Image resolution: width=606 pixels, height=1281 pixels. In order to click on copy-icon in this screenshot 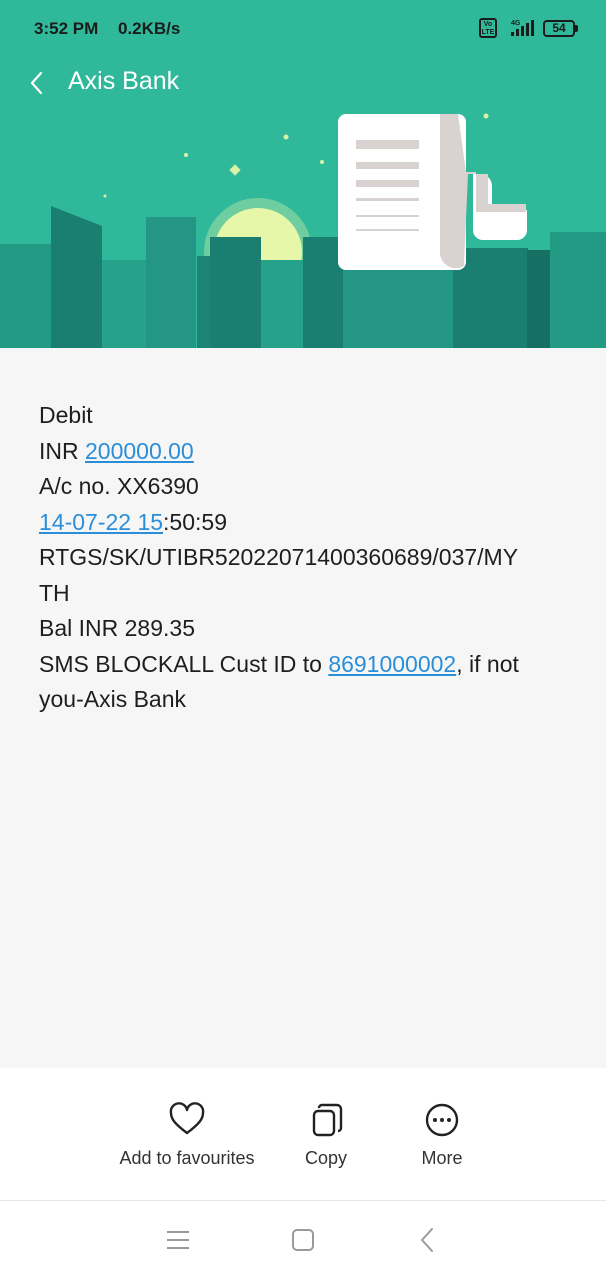, I will do `click(327, 1120)`.